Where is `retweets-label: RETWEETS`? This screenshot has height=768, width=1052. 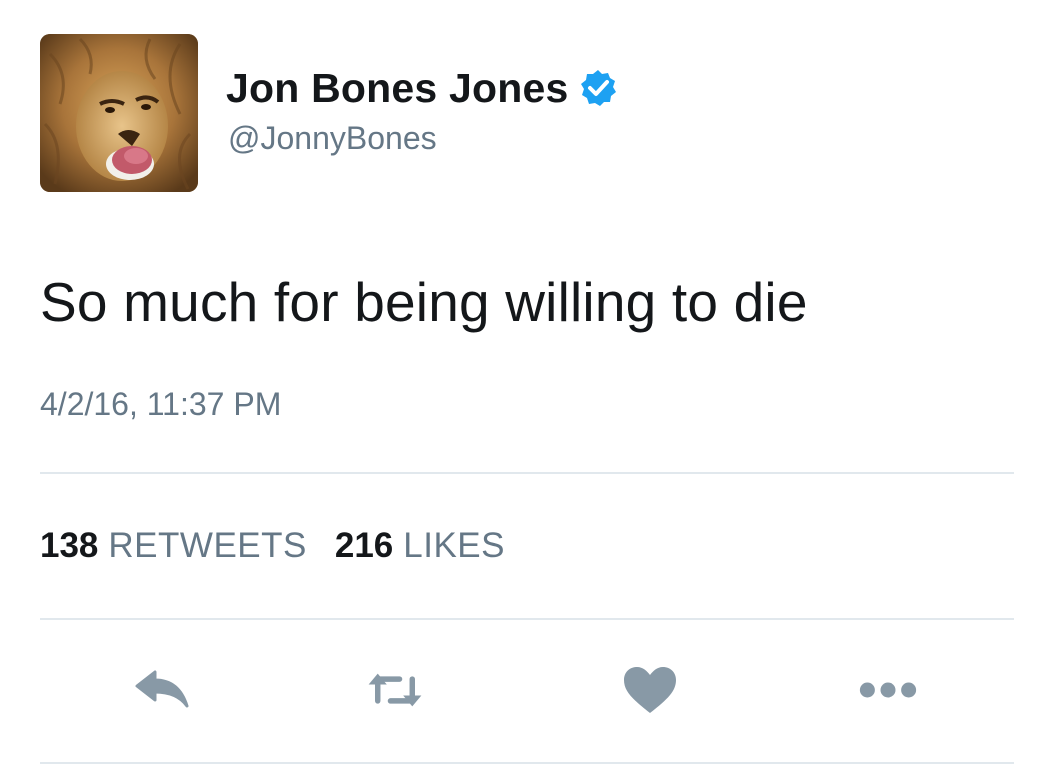 retweets-label: RETWEETS is located at coordinates (207, 545).